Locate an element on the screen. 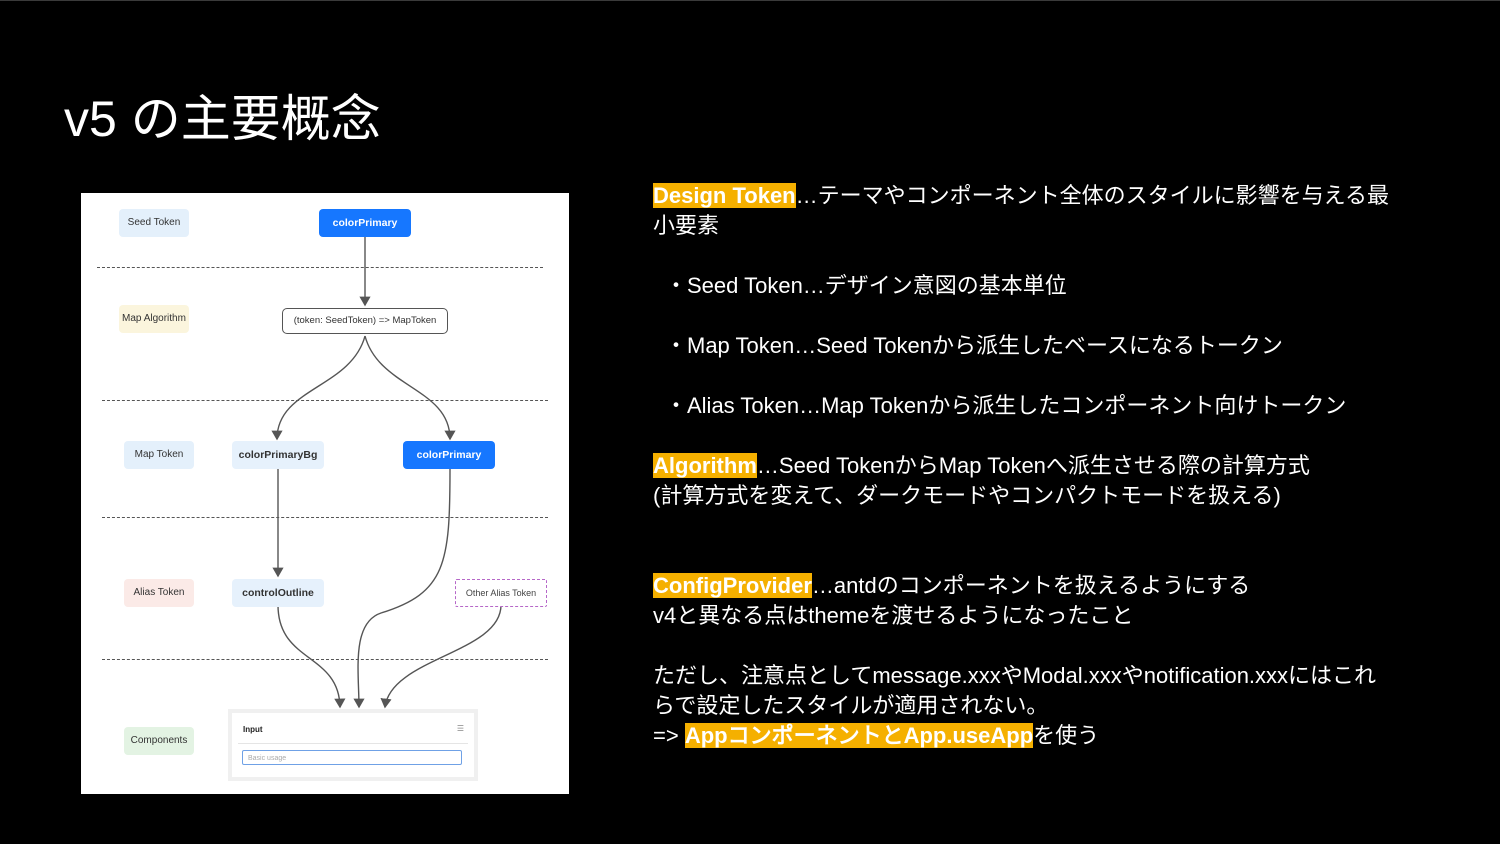  config-provider-line: ConfigProvider…antdのコンポーネントを扱えるようにする is located at coordinates (1053, 586).